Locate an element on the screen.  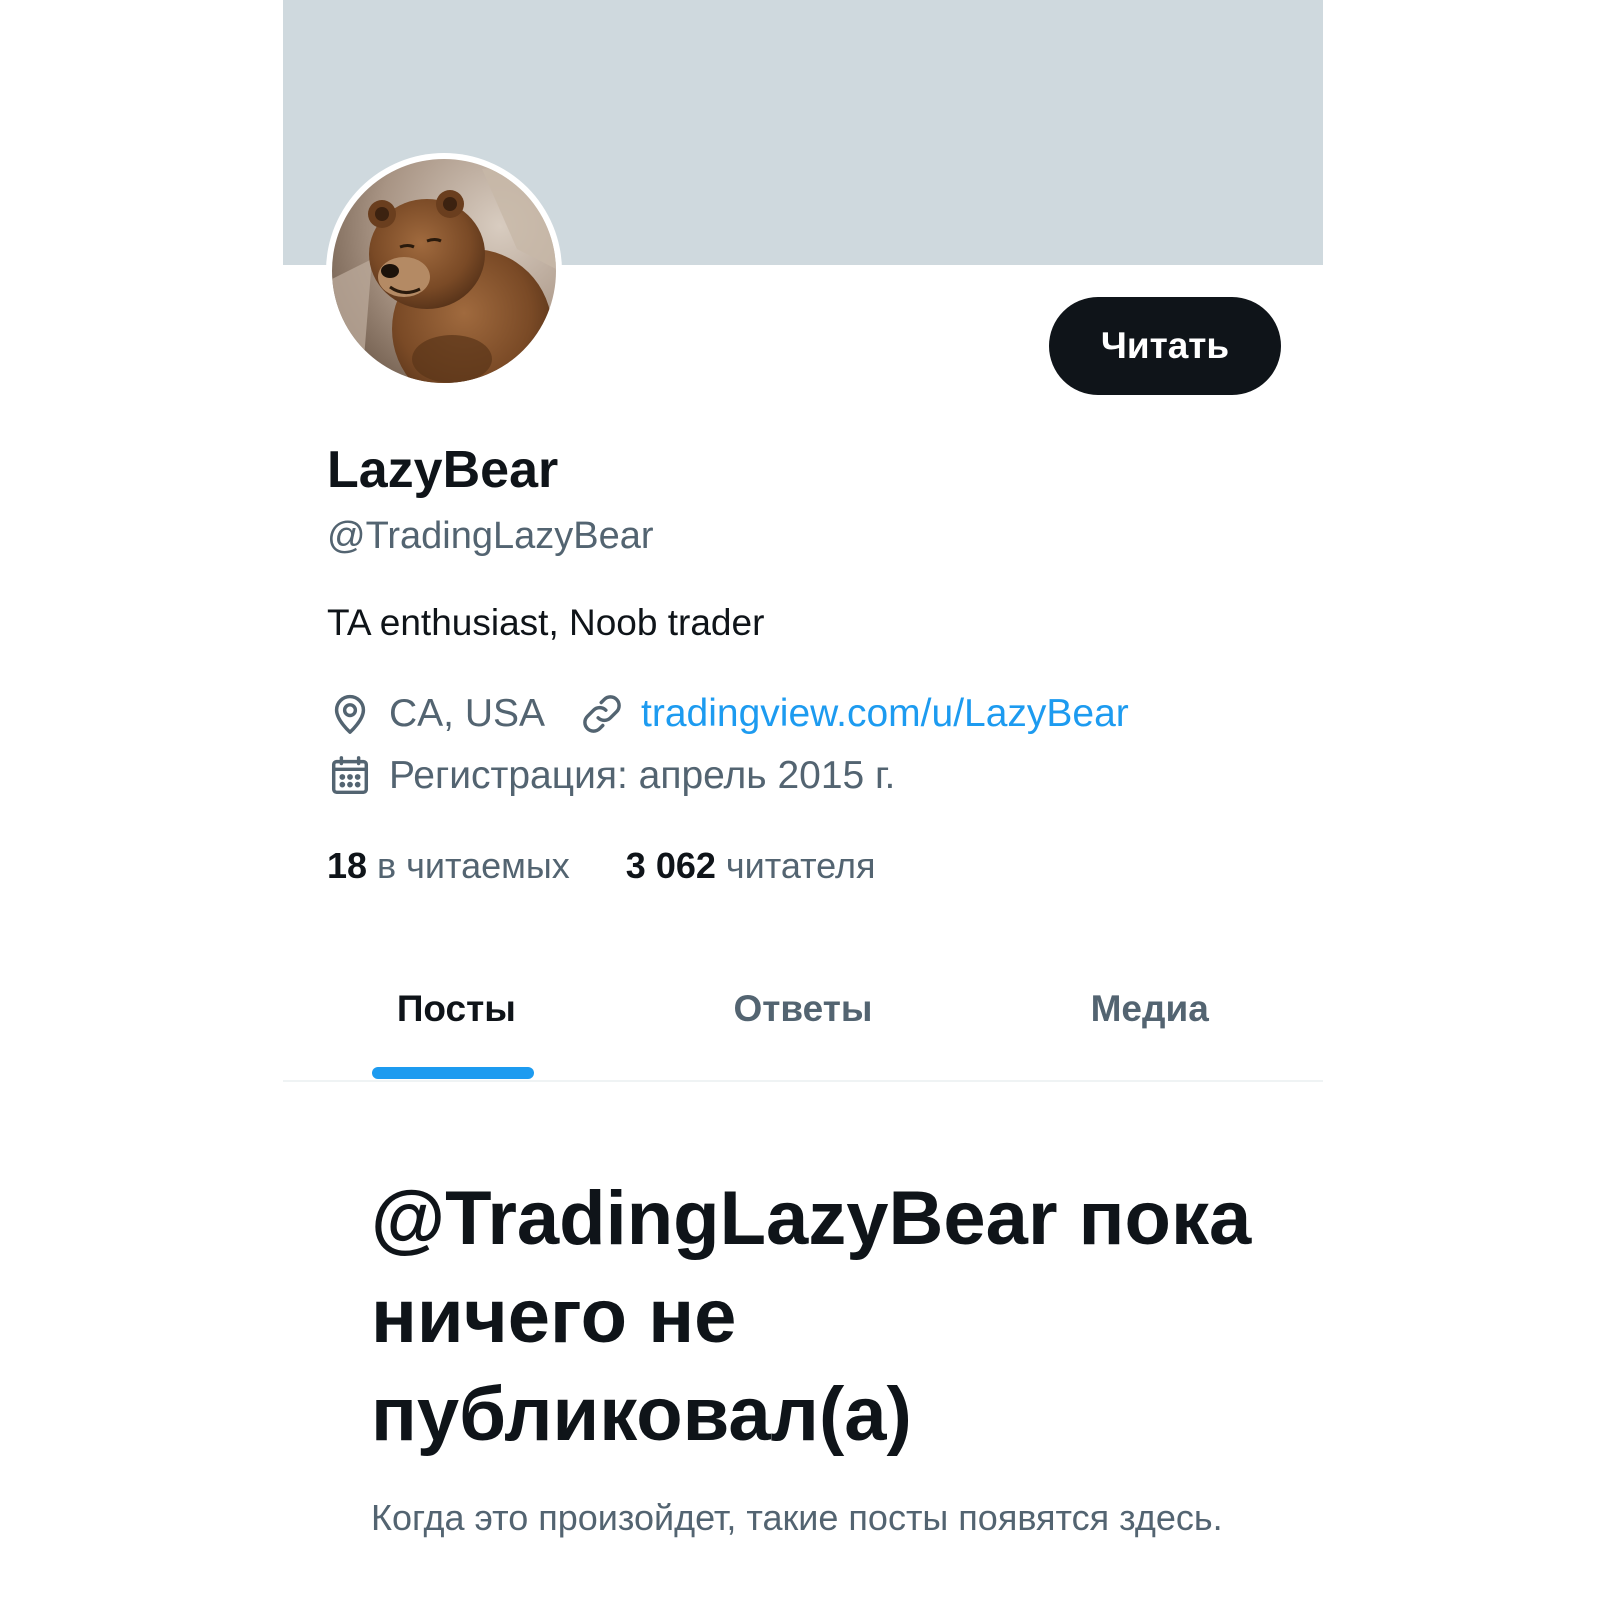
profile-tabs: Посты Ответы Медиа is located at coordinates (803, 1016).